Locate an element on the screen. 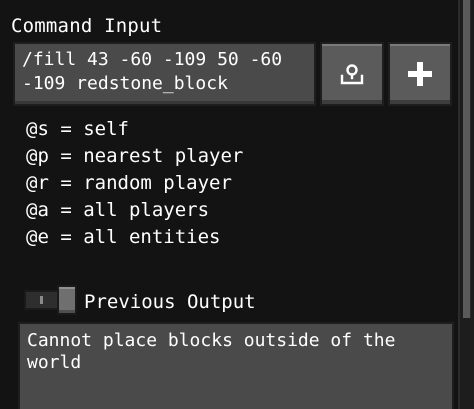 The width and height of the screenshot is (474, 409). previous-output-label: Previous Output is located at coordinates (170, 302).